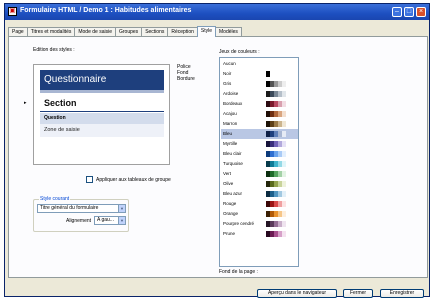 Image resolution: width=434 pixels, height=299 pixels. What do you see at coordinates (259, 74) in the screenshot?
I see `color-scheme-item: Noir` at bounding box center [259, 74].